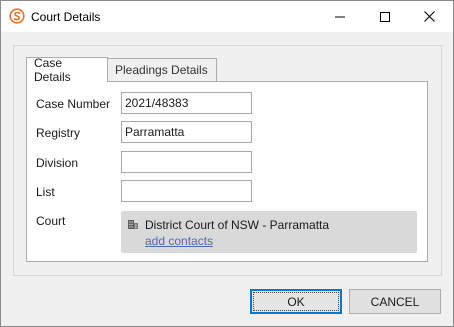 The image size is (454, 327). I want to click on list-label: List, so click(45, 192).